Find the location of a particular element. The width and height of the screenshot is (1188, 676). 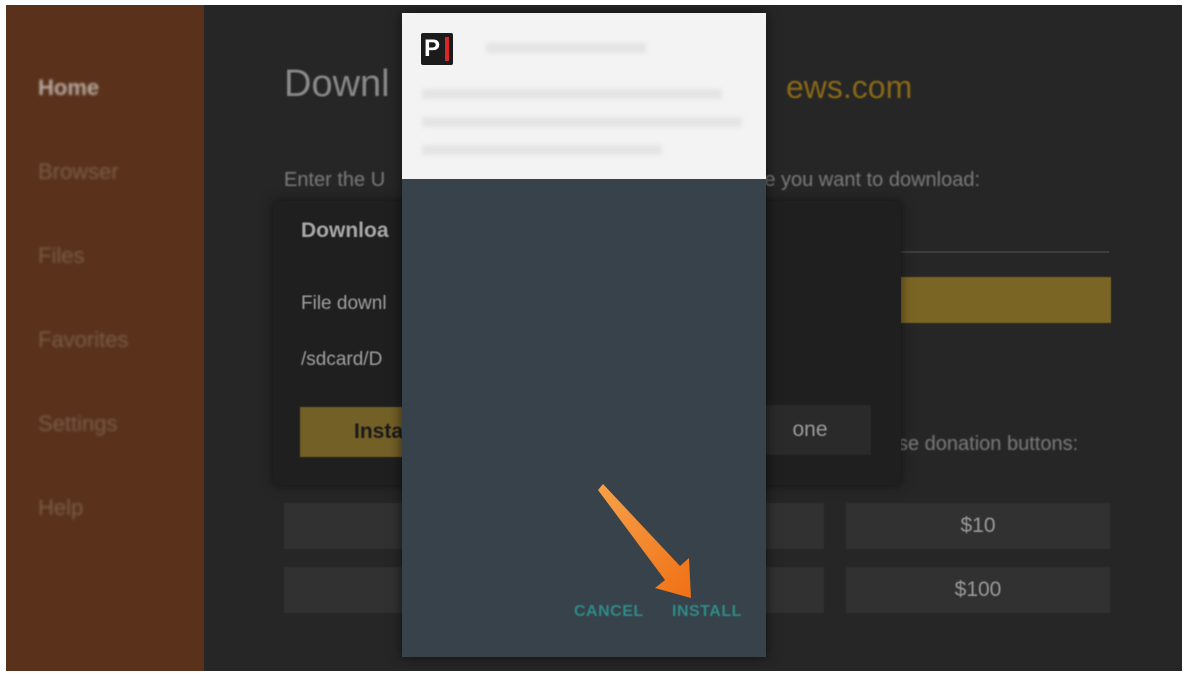

sidebar-item-browser: Browser is located at coordinates (78, 172).